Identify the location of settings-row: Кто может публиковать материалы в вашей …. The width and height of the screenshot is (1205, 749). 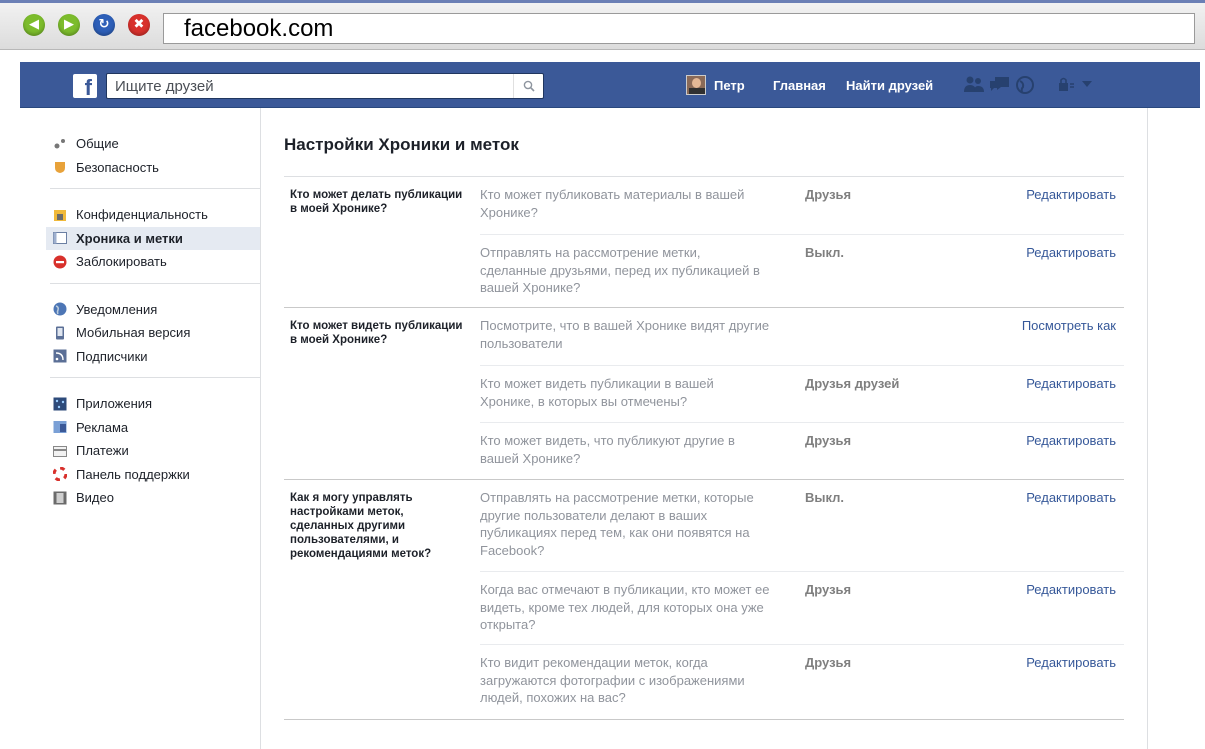
(802, 205).